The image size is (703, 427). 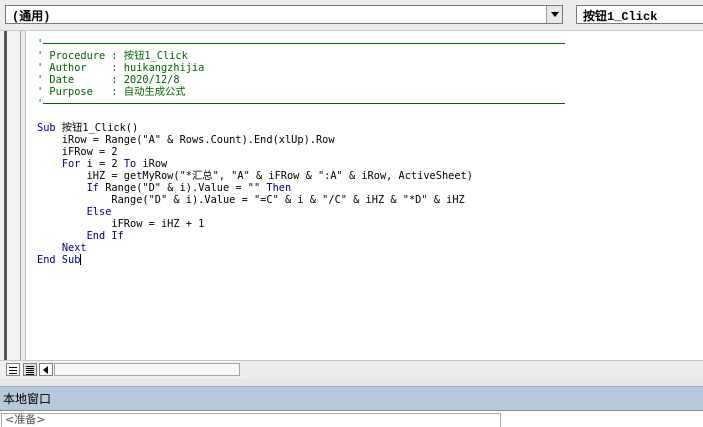 What do you see at coordinates (317, 116) in the screenshot?
I see `code-line` at bounding box center [317, 116].